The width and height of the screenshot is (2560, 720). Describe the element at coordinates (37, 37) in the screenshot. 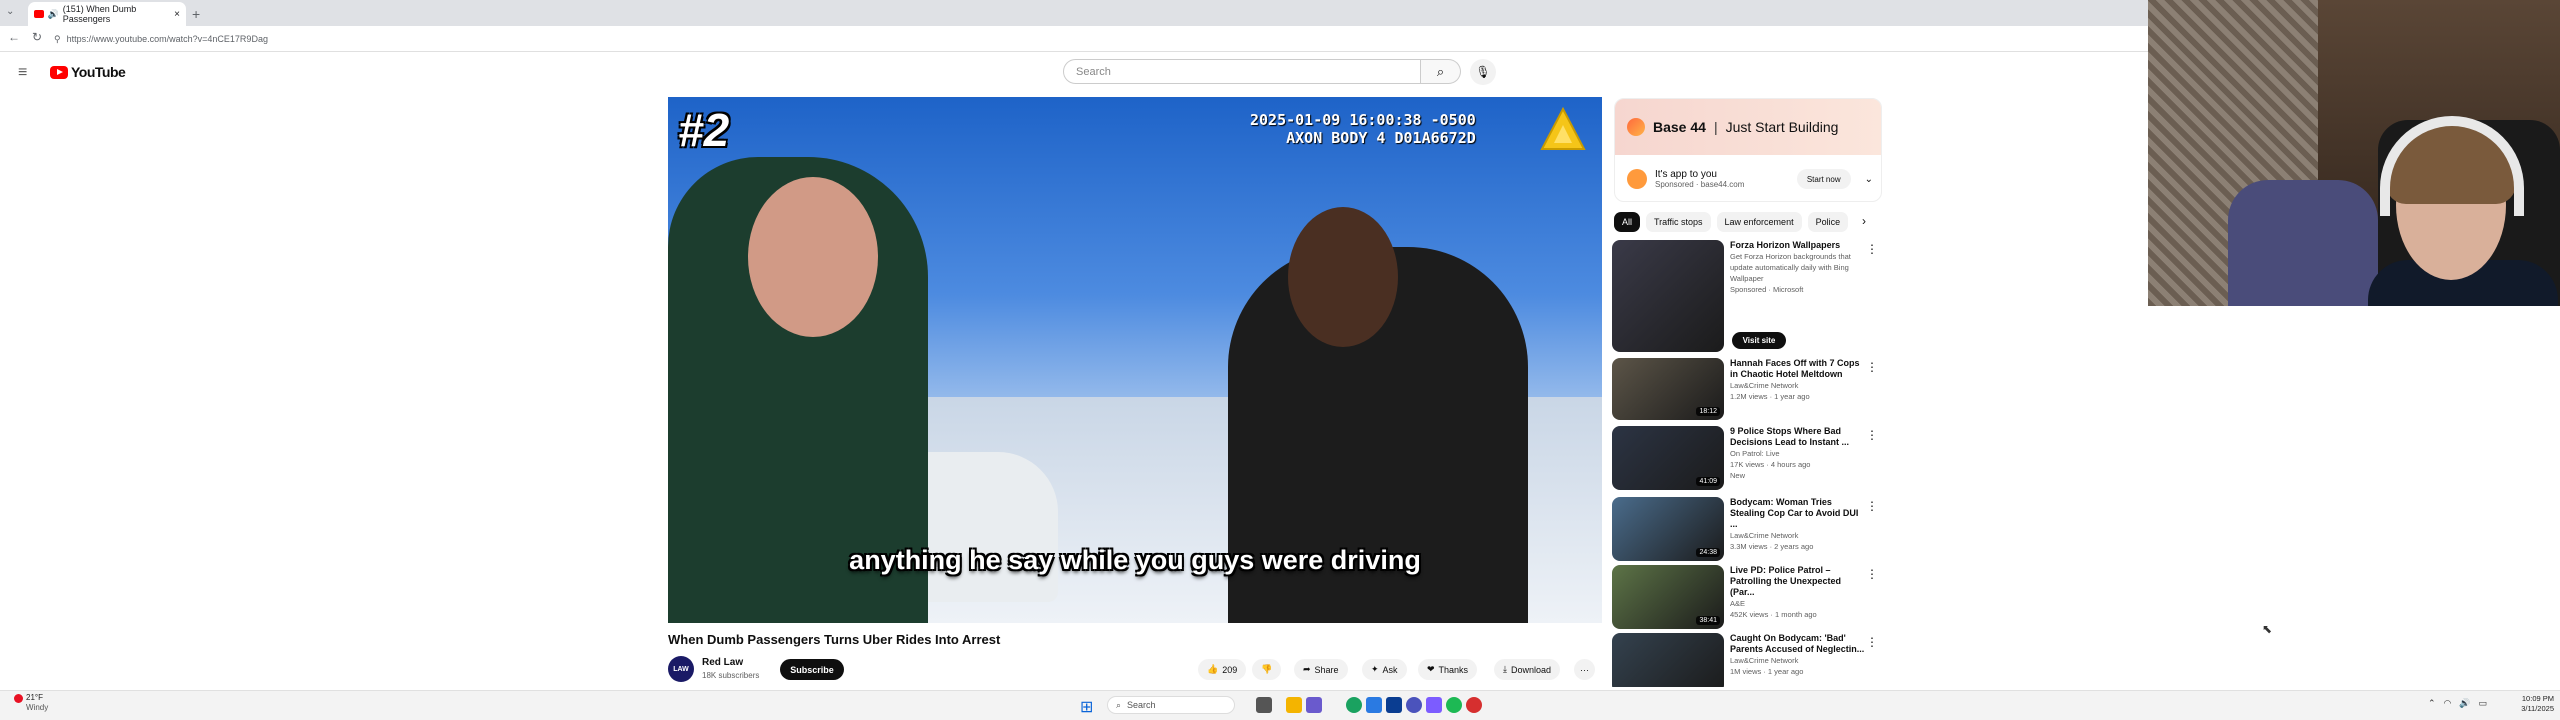

I see `reload-icon: ↻` at that location.